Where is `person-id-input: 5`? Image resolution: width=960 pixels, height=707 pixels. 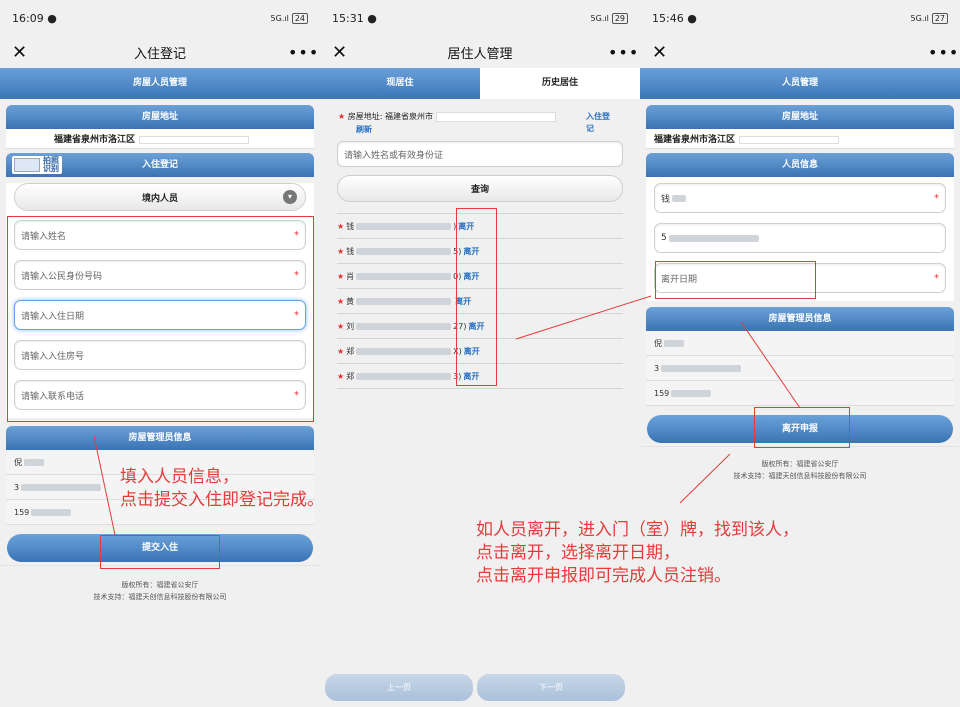 person-id-input: 5 is located at coordinates (800, 238).